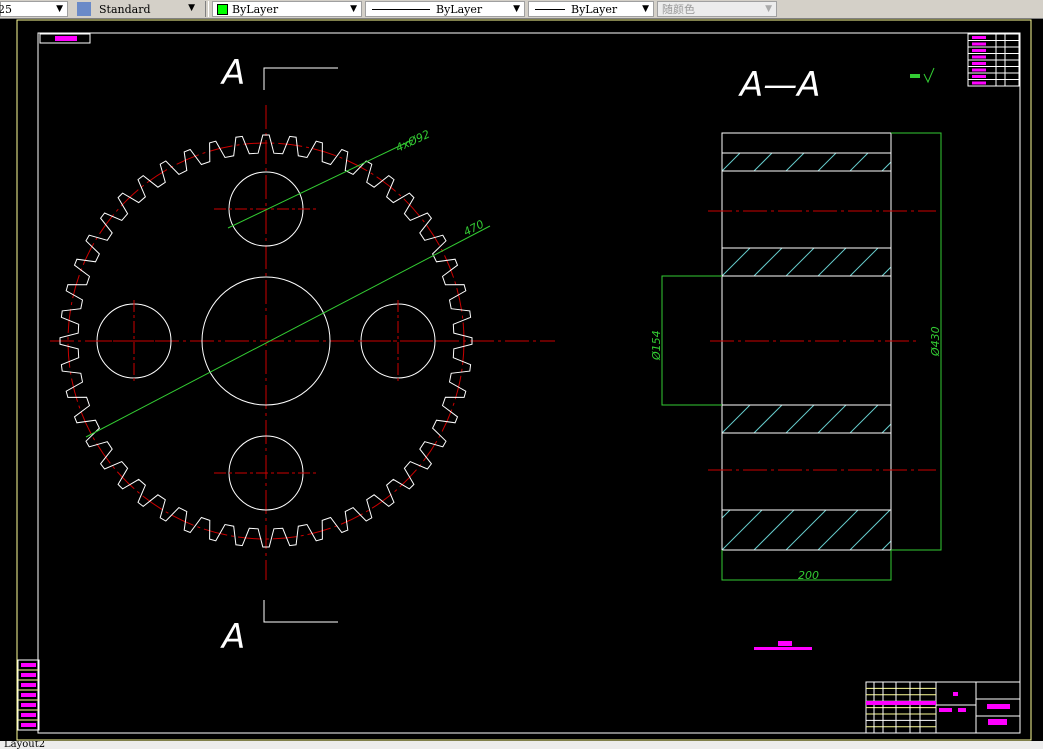  Describe the element at coordinates (915, 76) in the screenshot. I see `roughness-note` at that location.